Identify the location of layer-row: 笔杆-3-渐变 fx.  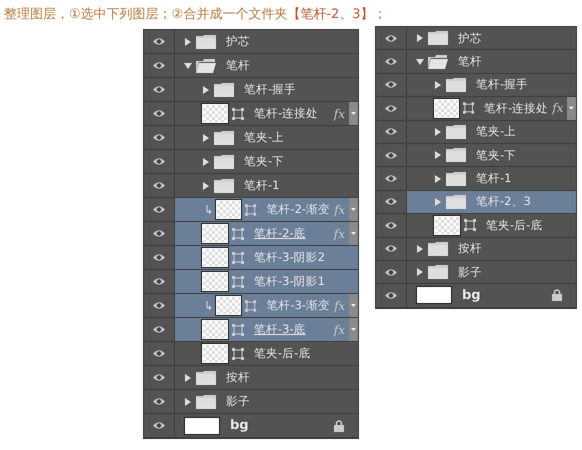
(266, 305).